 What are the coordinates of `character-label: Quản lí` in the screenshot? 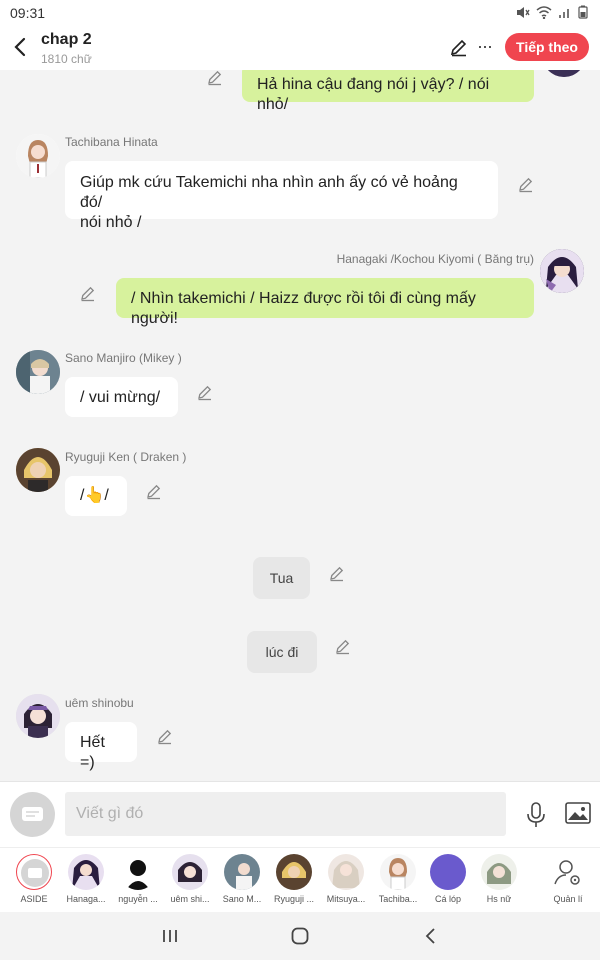 It's located at (568, 899).